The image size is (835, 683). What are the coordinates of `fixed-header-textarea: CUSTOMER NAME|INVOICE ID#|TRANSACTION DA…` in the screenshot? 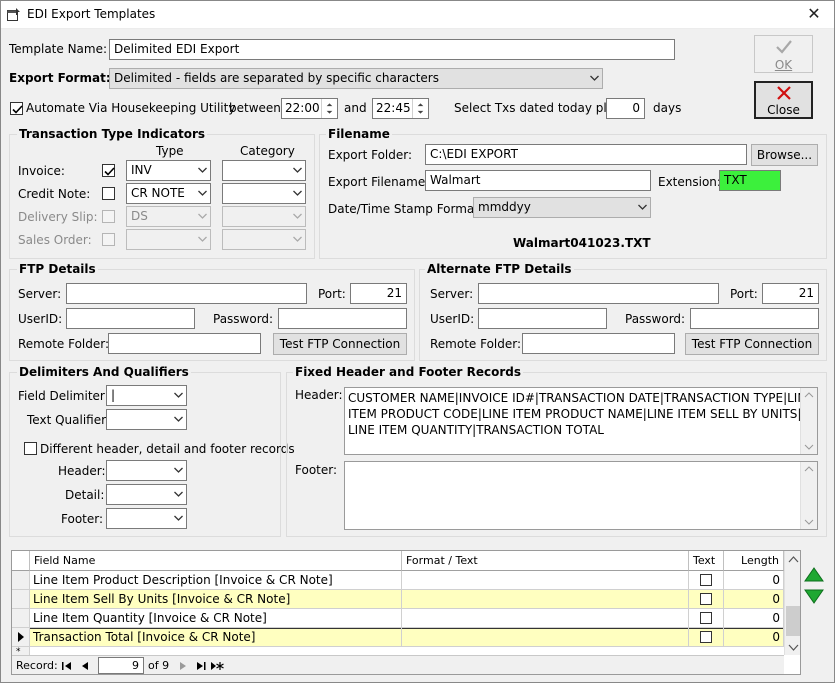 It's located at (581, 421).